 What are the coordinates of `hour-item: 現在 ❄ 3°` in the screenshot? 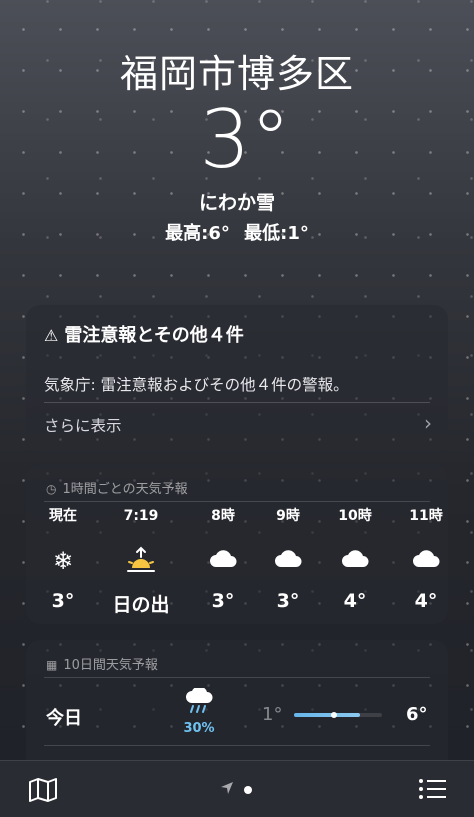 It's located at (63, 558).